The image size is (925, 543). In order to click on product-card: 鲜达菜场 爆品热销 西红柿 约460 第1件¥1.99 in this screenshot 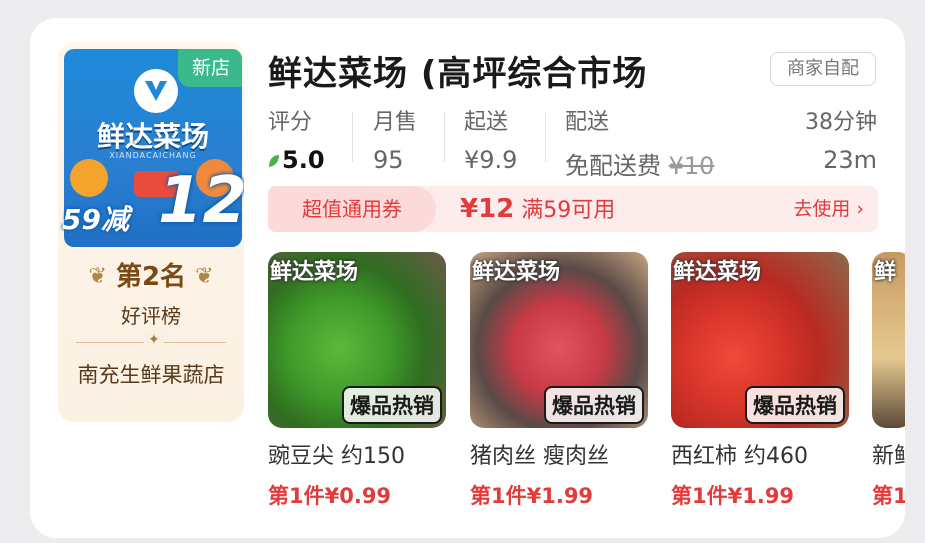, I will do `click(760, 381)`.